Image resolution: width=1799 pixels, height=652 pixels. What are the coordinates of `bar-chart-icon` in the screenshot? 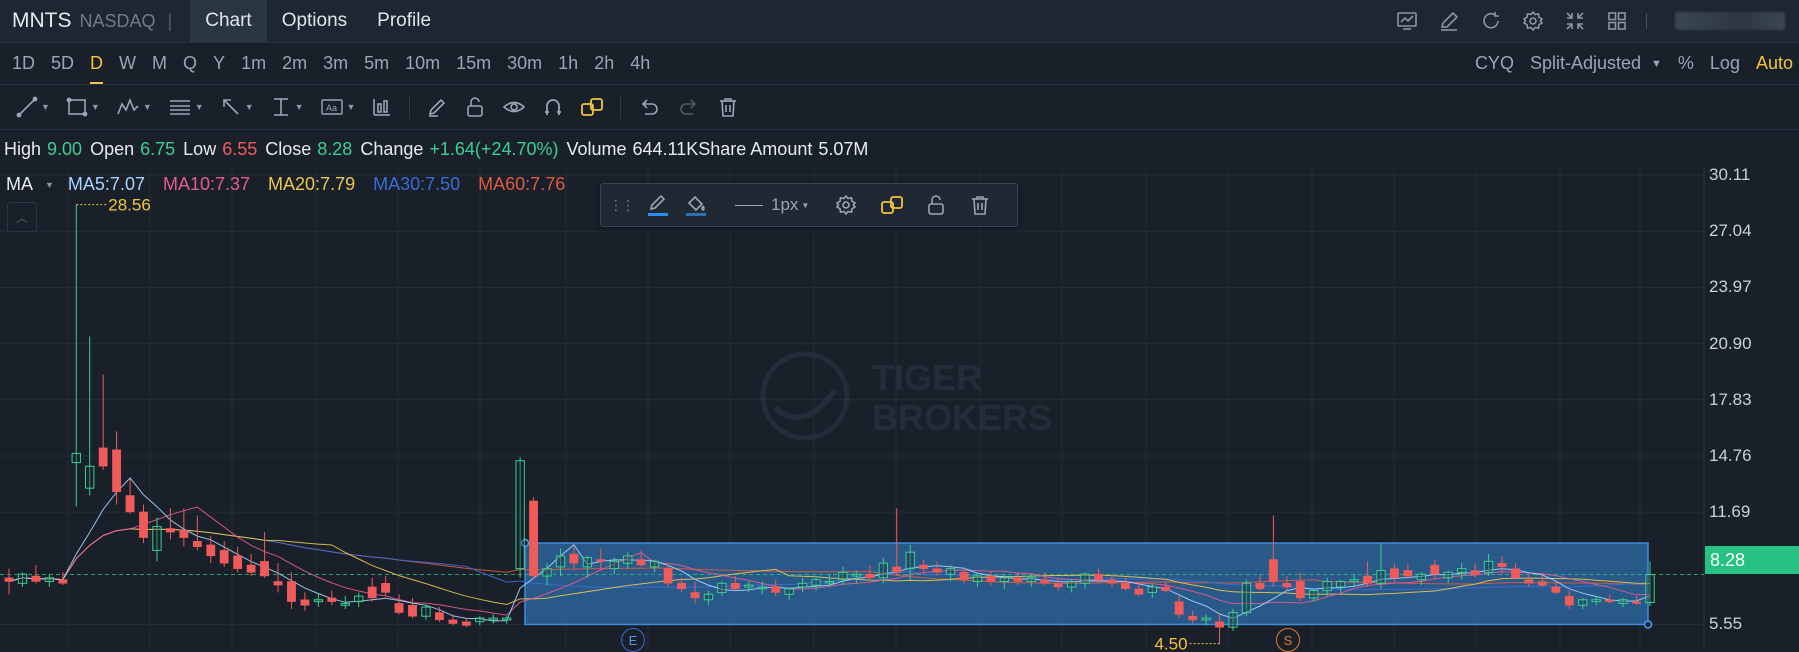 It's located at (382, 107).